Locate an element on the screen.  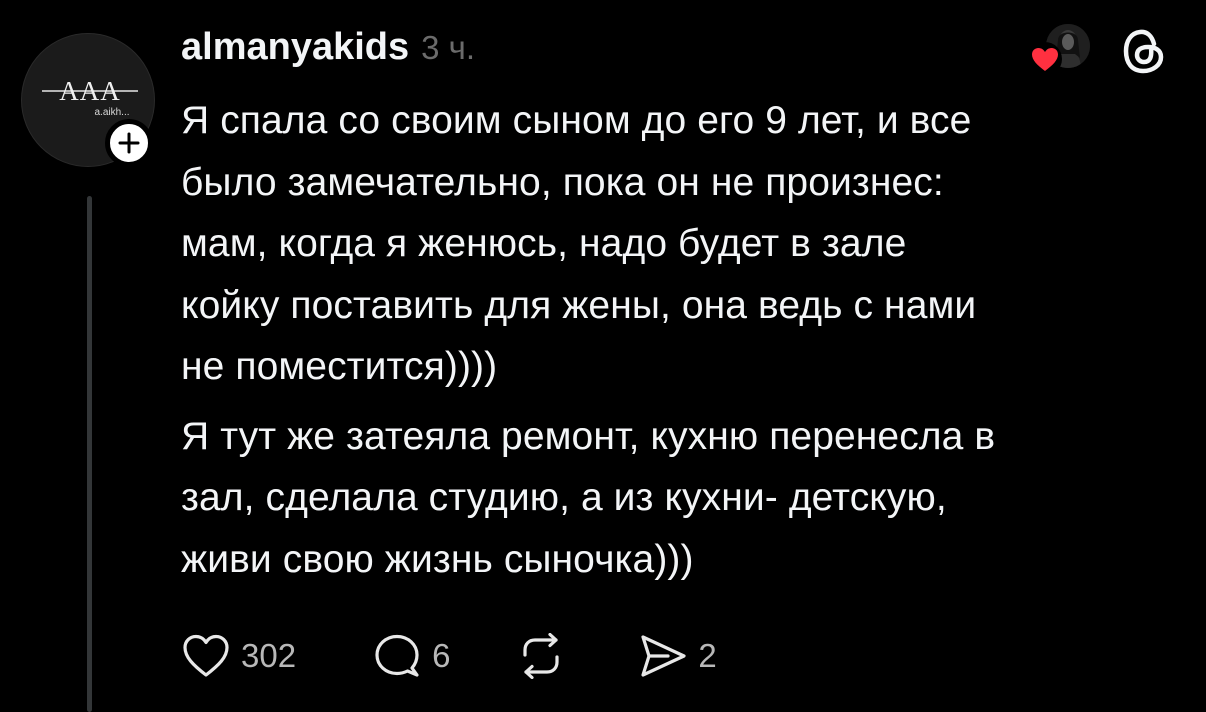
like-count: 302 is located at coordinates (269, 655).